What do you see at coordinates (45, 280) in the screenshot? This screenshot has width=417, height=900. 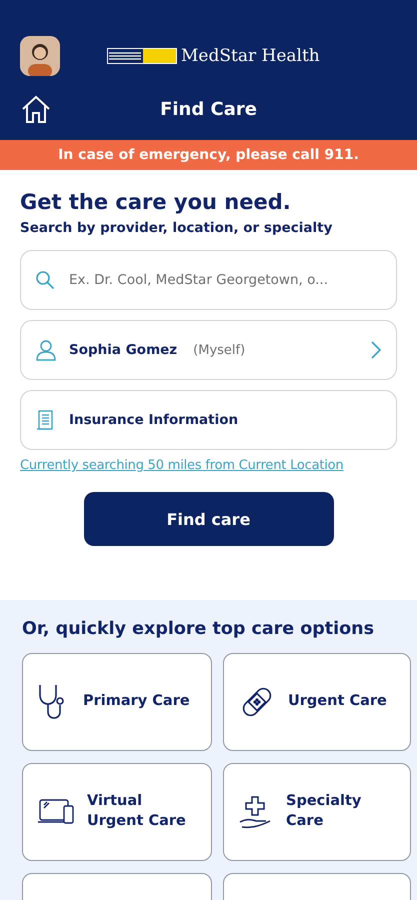 I see `search-icon` at bounding box center [45, 280].